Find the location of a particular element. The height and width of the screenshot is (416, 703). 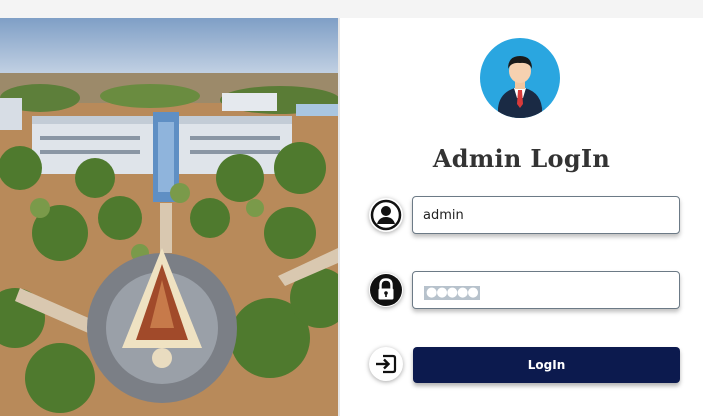

top-bar is located at coordinates (351, 9).